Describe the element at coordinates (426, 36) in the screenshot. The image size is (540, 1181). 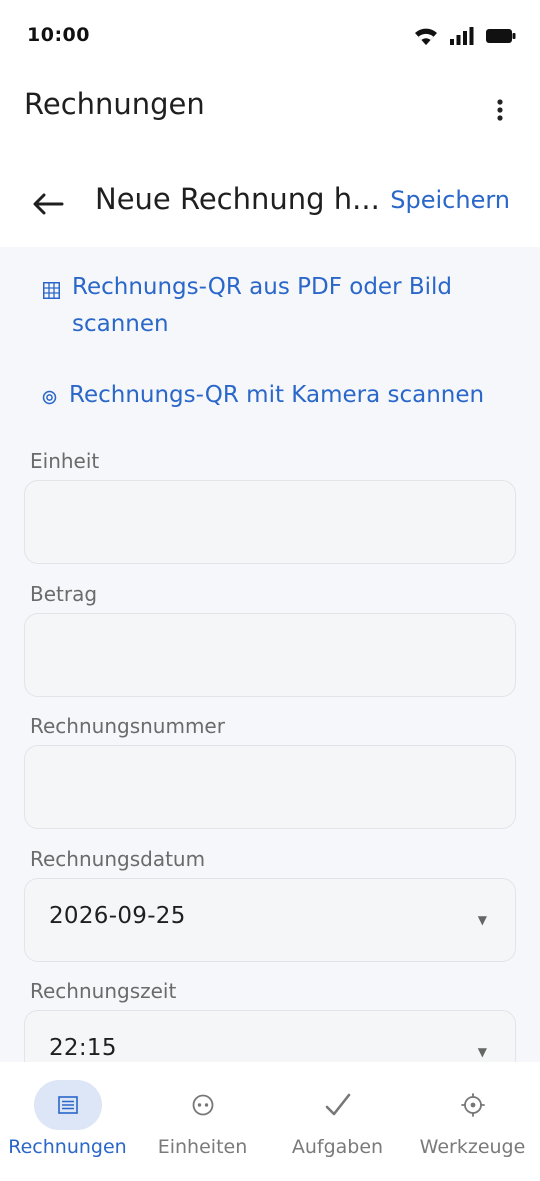
I see `wifi-icon` at that location.